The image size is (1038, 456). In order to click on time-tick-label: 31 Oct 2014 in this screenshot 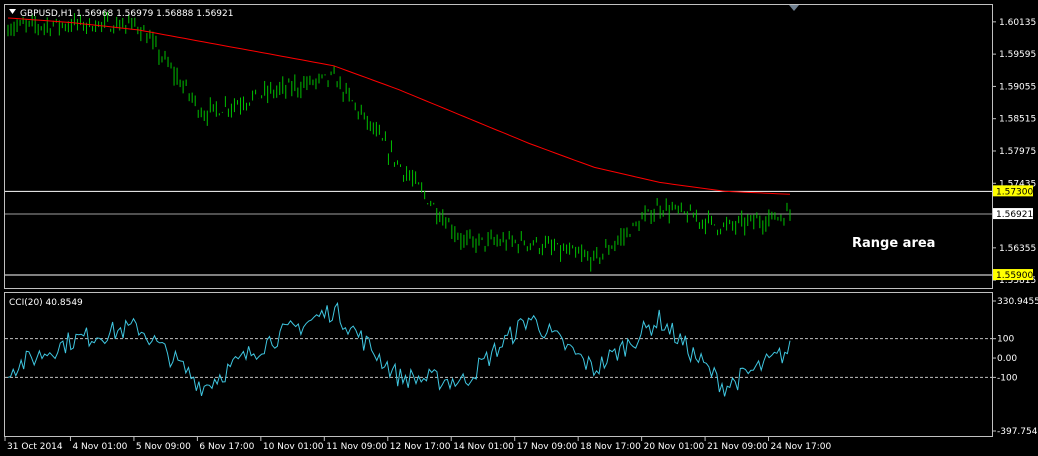, I will do `click(35, 447)`.